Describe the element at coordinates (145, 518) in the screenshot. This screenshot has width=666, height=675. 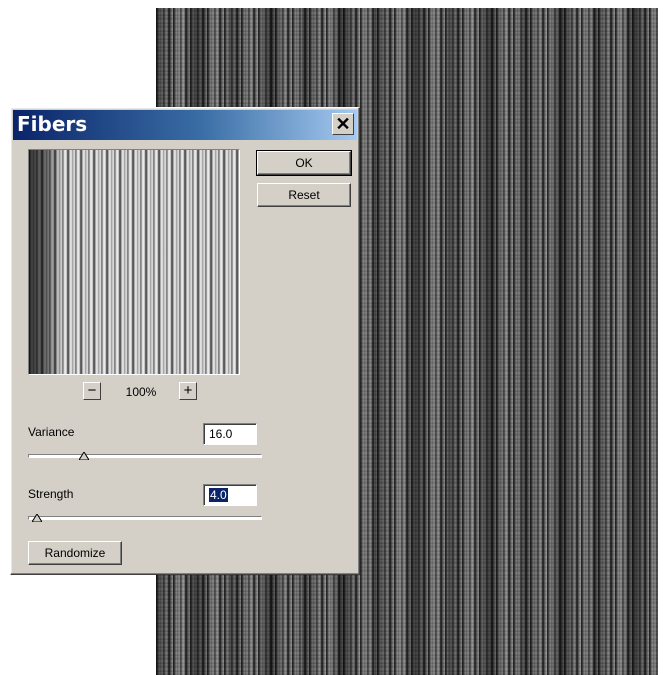
I see `strength-slider-track` at that location.